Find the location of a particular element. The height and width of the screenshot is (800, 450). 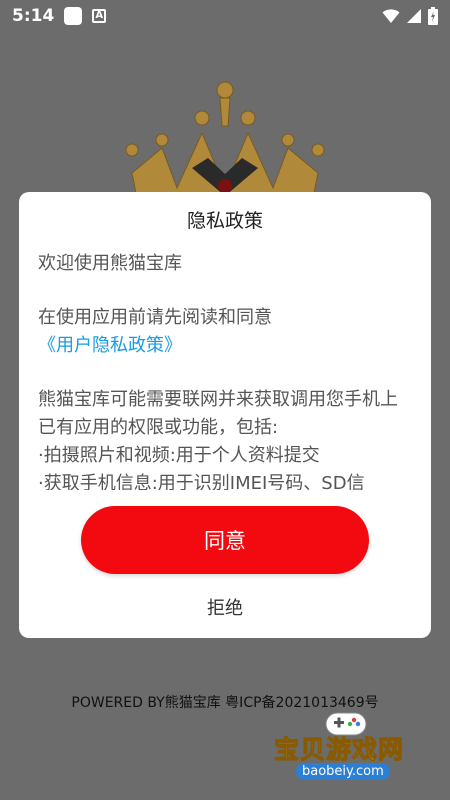

battery-icon is located at coordinates (433, 16).